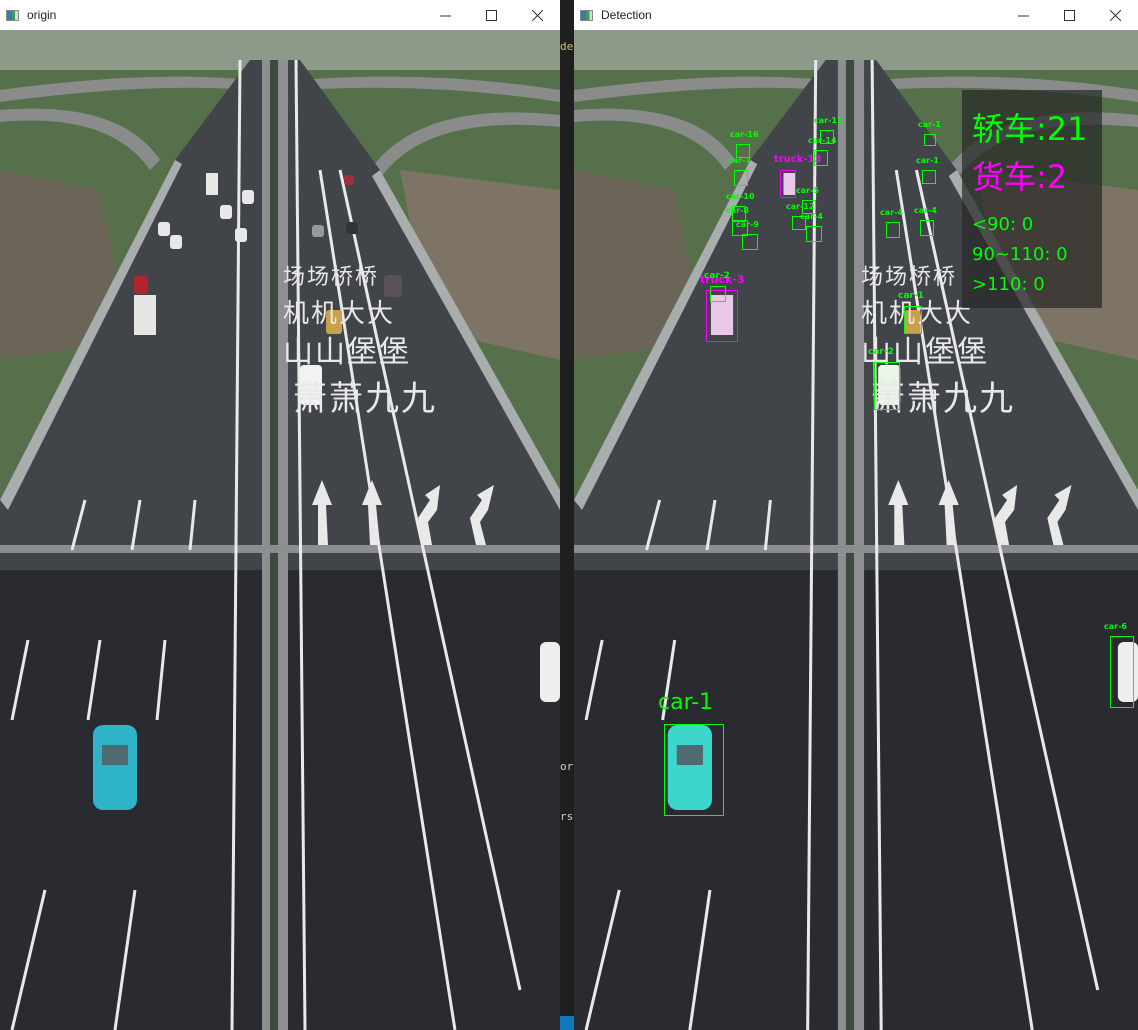 The width and height of the screenshot is (1138, 1030). What do you see at coordinates (567, 766) in the screenshot?
I see `editor-text-fragment: or` at bounding box center [567, 766].